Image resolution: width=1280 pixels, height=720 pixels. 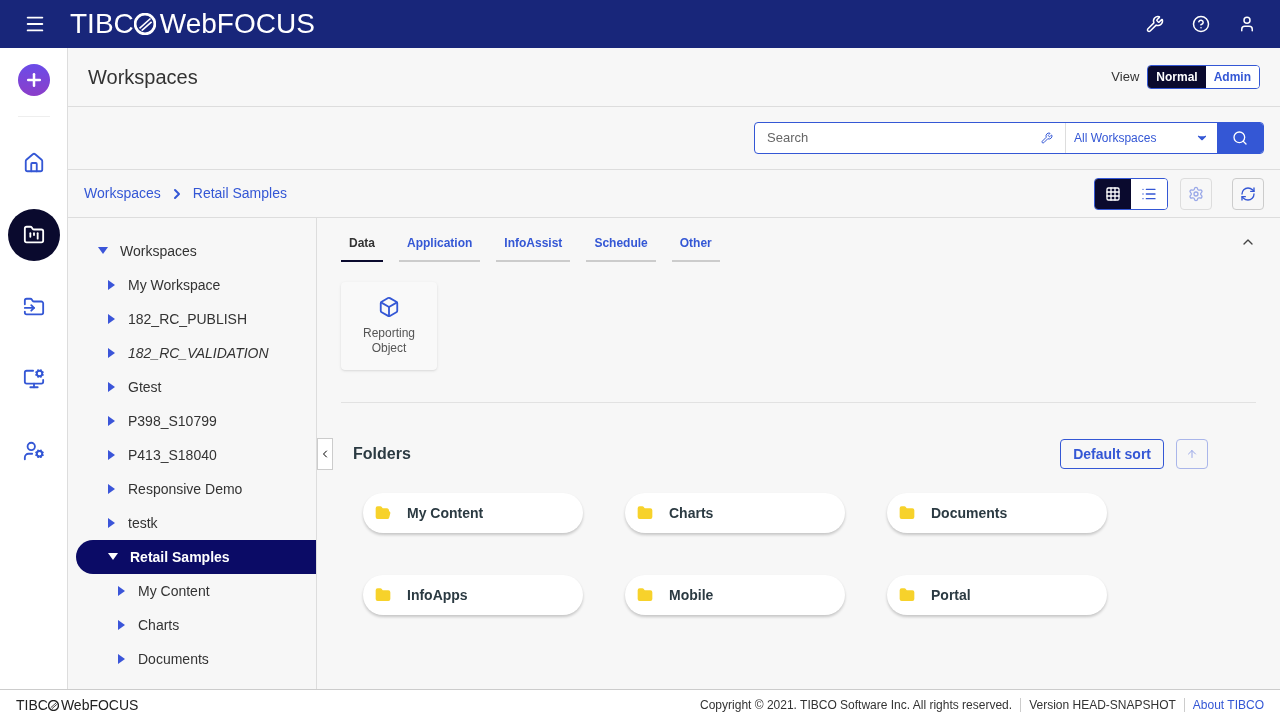 I want to click on tools-icon, so click(x=1155, y=24).